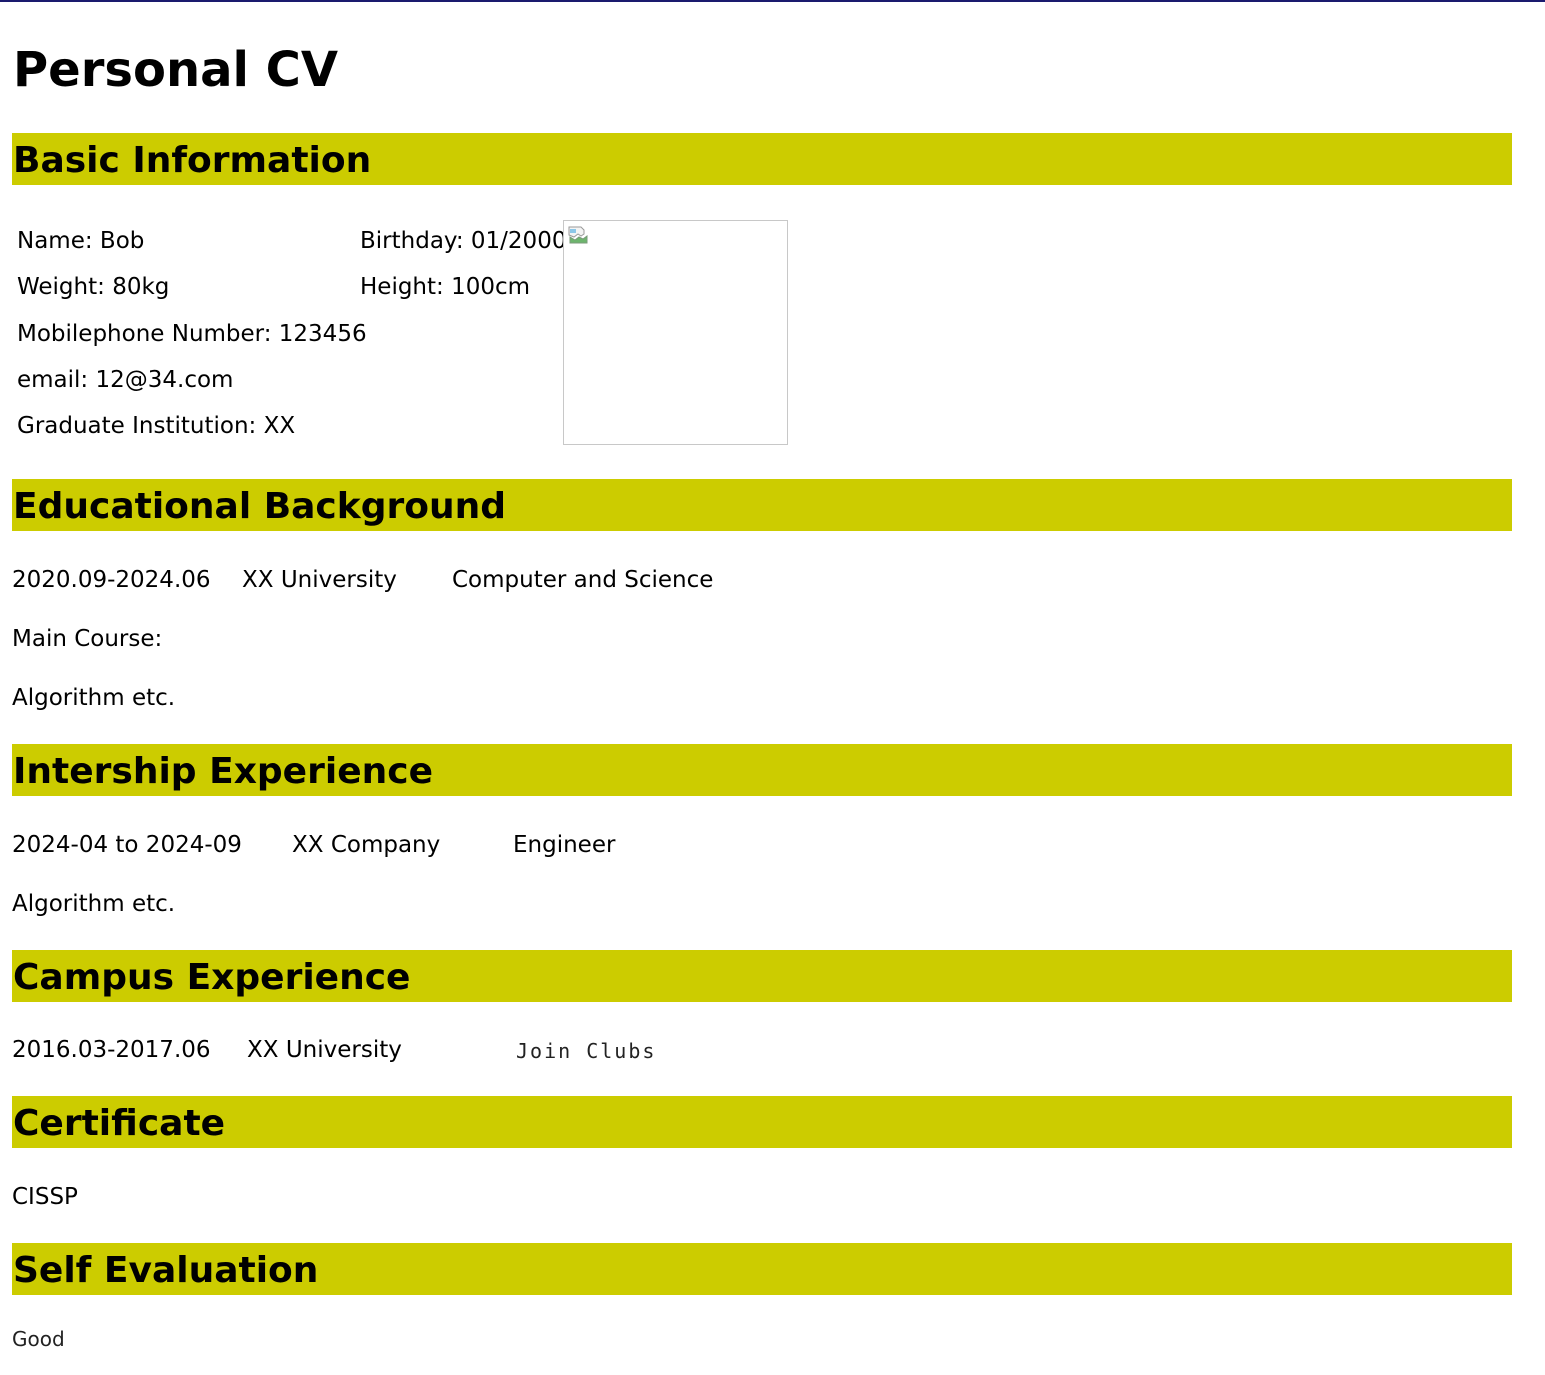  Describe the element at coordinates (111, 1050) in the screenshot. I see `campus-period: 2016.03-2017.06` at that location.